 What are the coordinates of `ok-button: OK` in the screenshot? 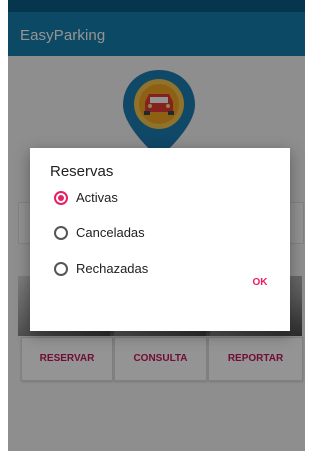 It's located at (260, 283).